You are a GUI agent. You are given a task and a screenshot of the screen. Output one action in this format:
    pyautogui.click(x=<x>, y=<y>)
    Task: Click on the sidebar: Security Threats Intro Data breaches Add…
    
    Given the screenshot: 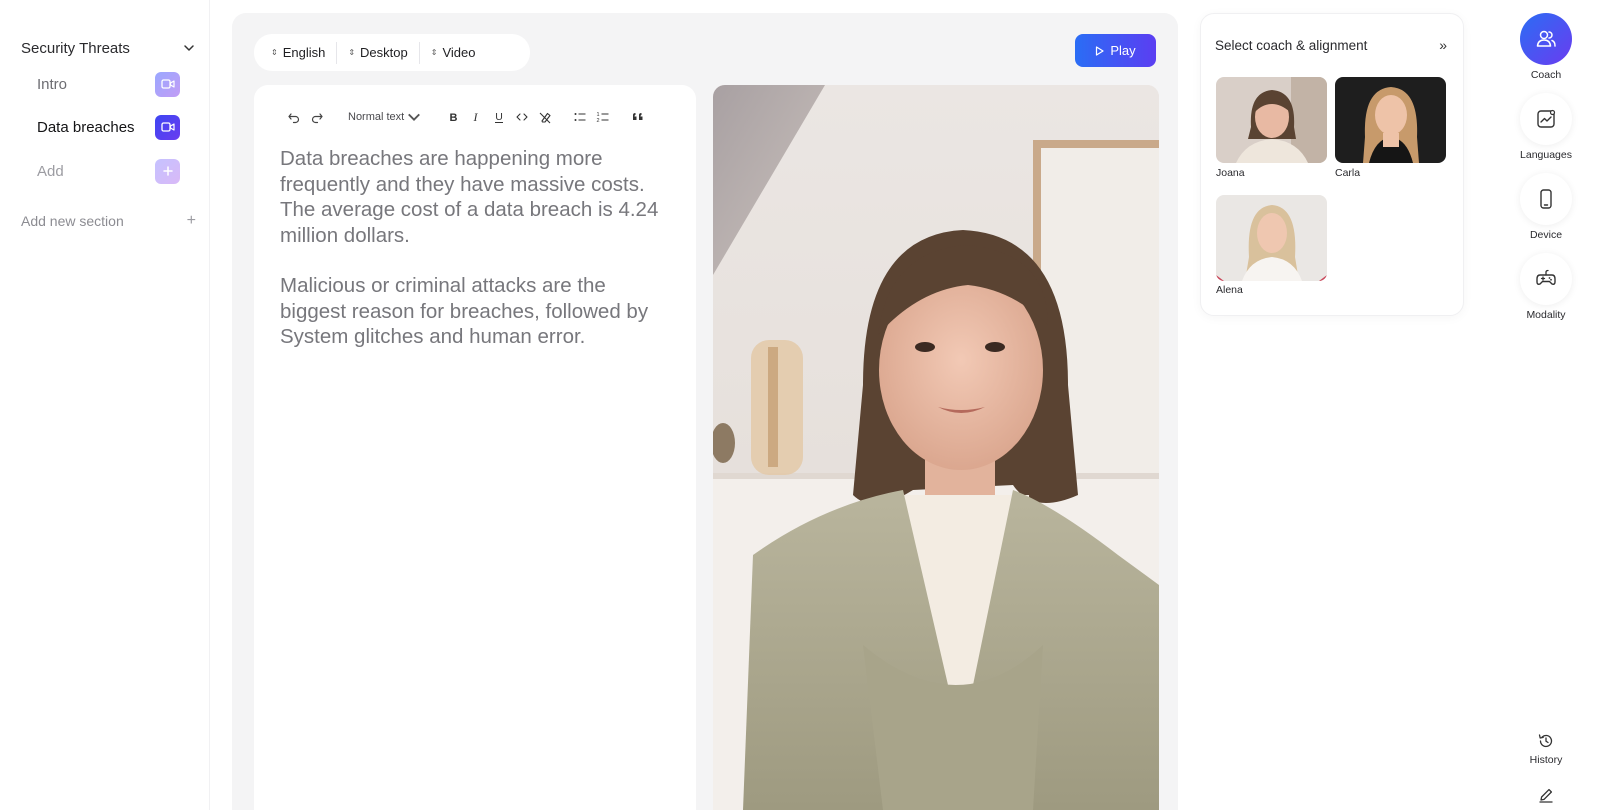 What is the action you would take?
    pyautogui.click(x=105, y=405)
    